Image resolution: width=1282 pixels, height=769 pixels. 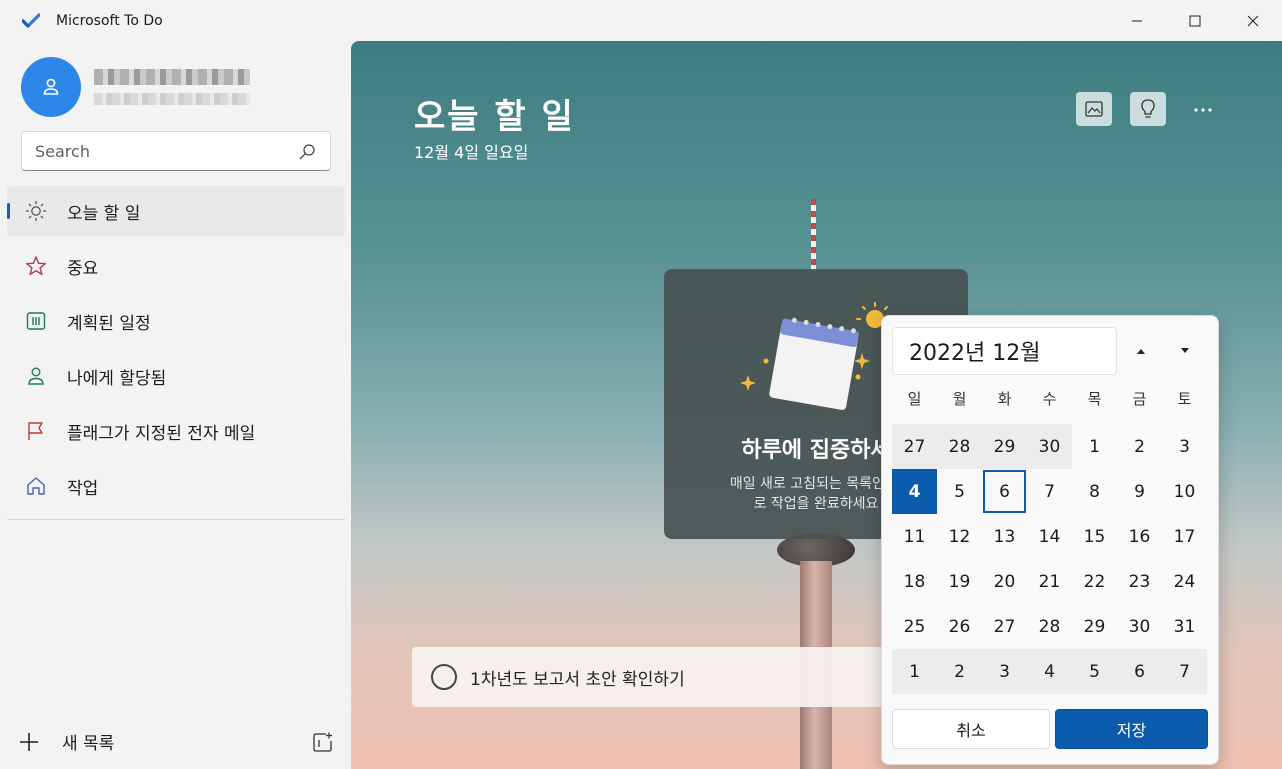 I want to click on sidebar-item-assigned: 나에게 할당됨, so click(x=176, y=376).